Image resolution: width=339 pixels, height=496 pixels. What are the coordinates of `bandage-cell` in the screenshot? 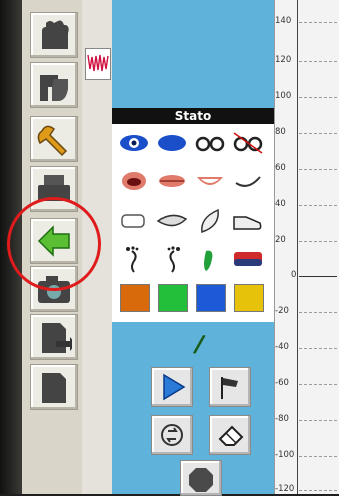 It's located at (134, 221).